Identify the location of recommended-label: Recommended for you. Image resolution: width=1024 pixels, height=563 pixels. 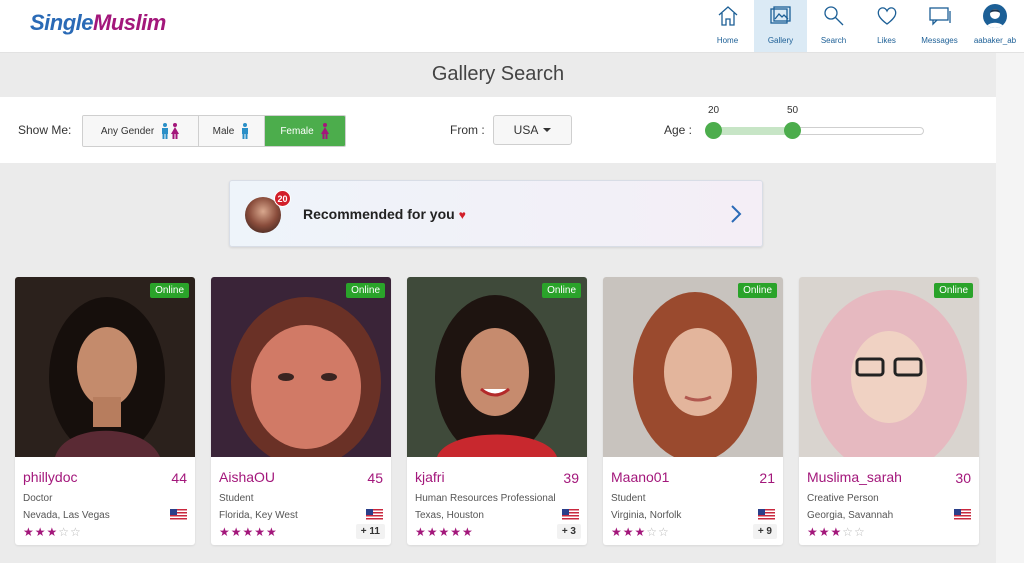
(379, 214).